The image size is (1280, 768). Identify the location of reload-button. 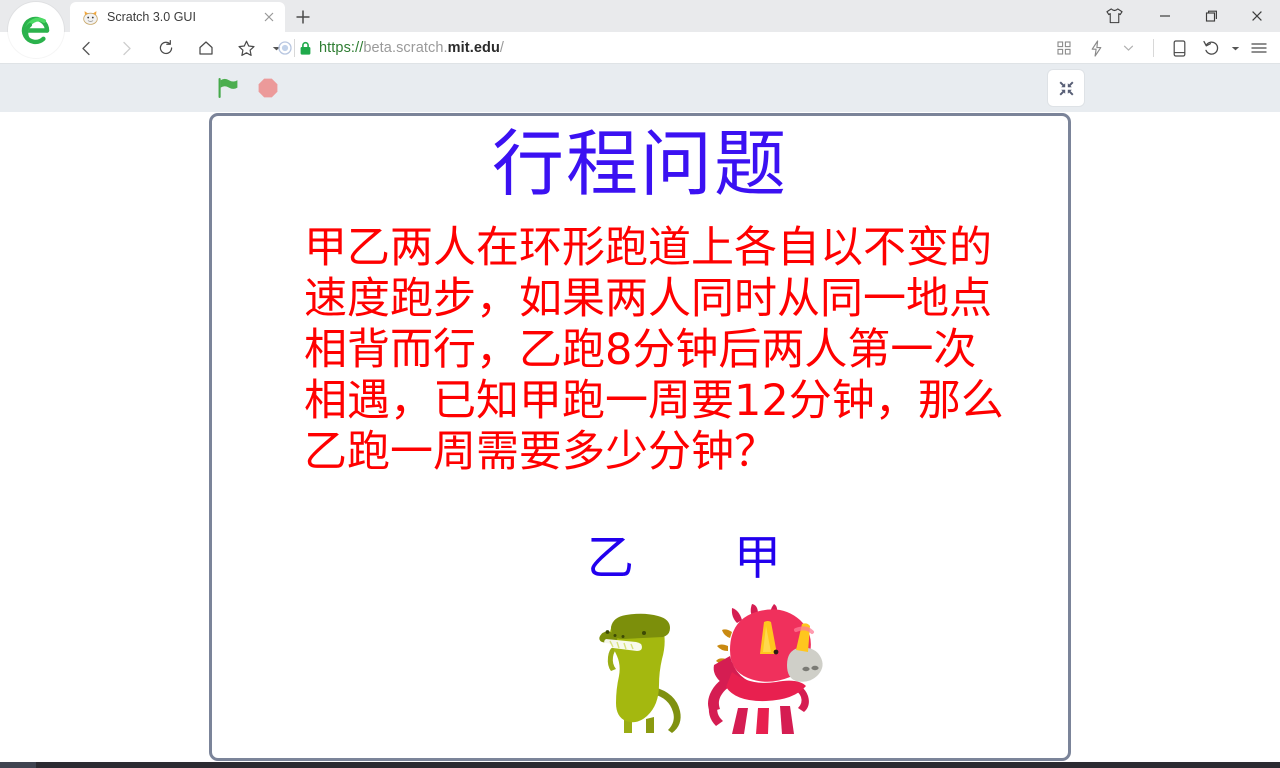
(166, 48).